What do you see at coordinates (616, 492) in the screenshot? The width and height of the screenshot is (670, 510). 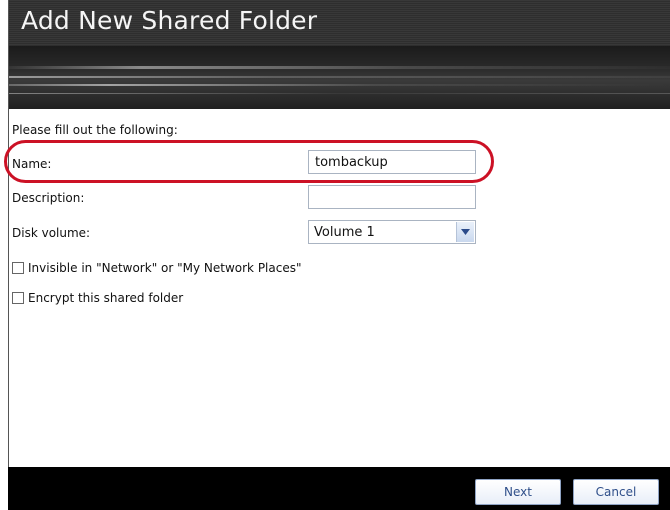 I see `cancel-button: Cancel` at bounding box center [616, 492].